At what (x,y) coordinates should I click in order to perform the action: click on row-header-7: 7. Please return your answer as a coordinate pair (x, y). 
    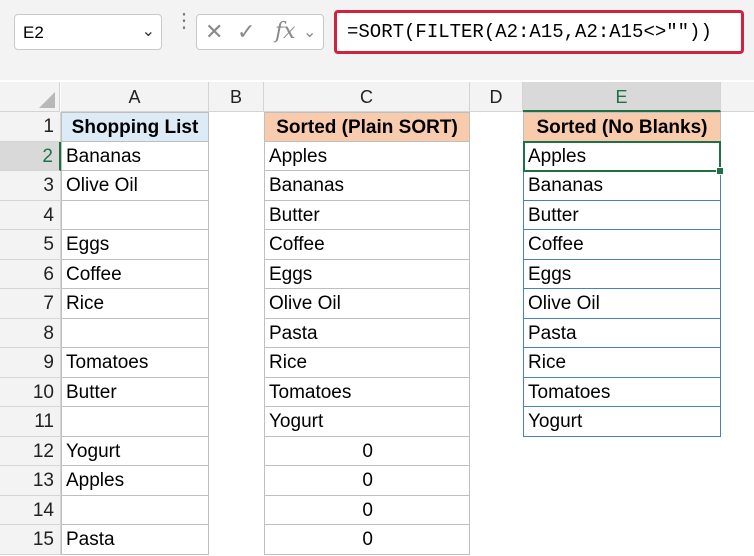
    Looking at the image, I should click on (30, 304).